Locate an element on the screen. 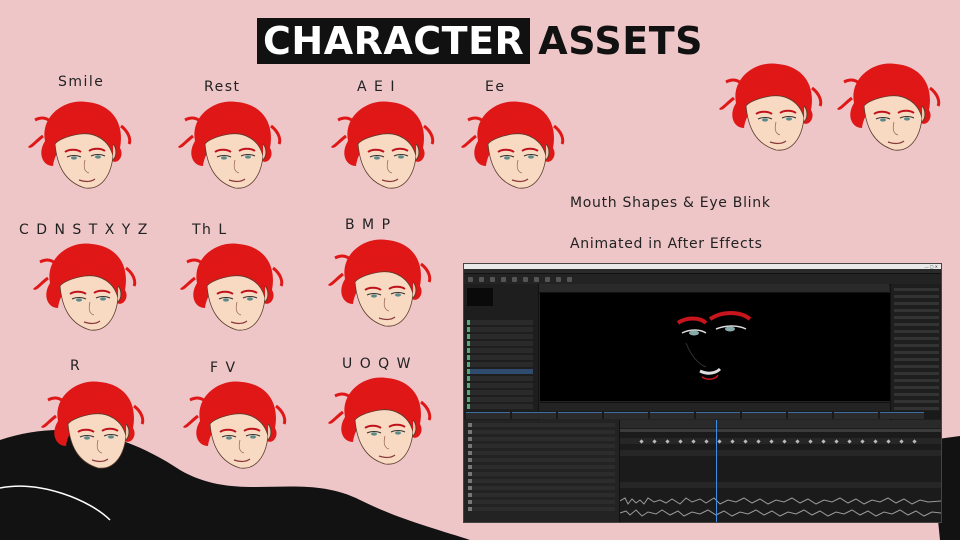  label-th-l: Th L is located at coordinates (210, 230).